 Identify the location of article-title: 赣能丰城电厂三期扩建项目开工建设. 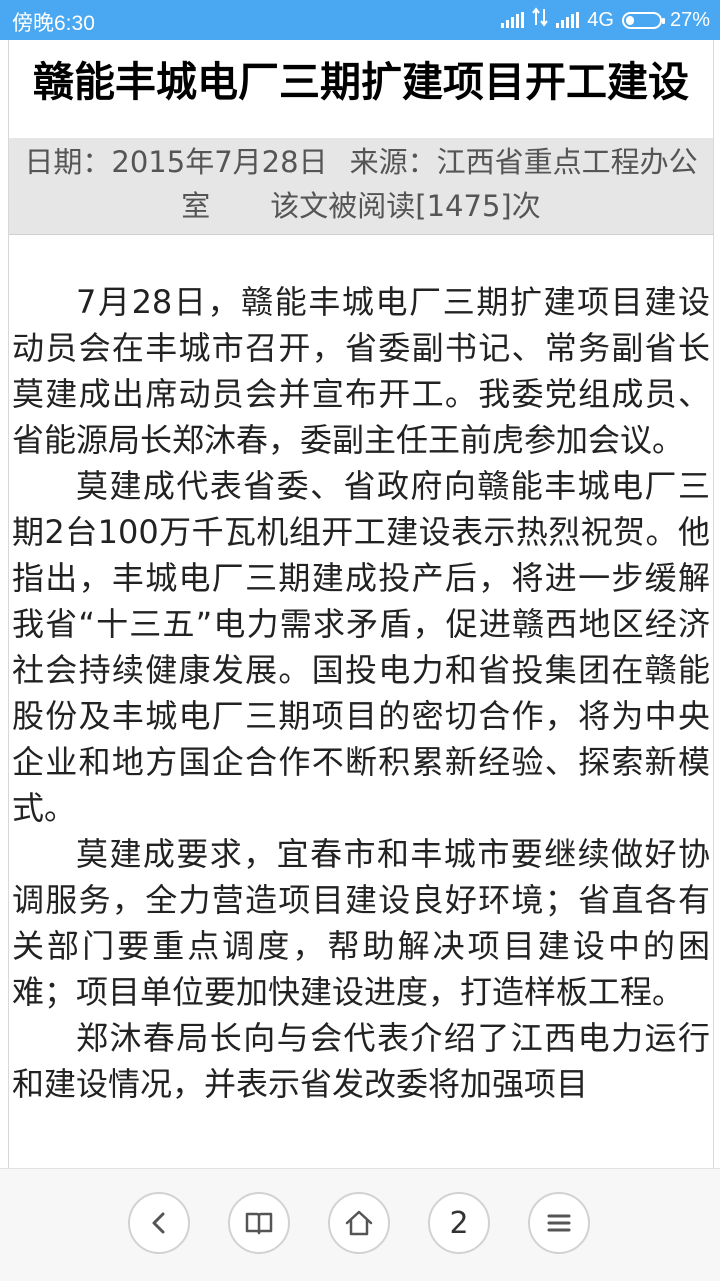
(361, 82).